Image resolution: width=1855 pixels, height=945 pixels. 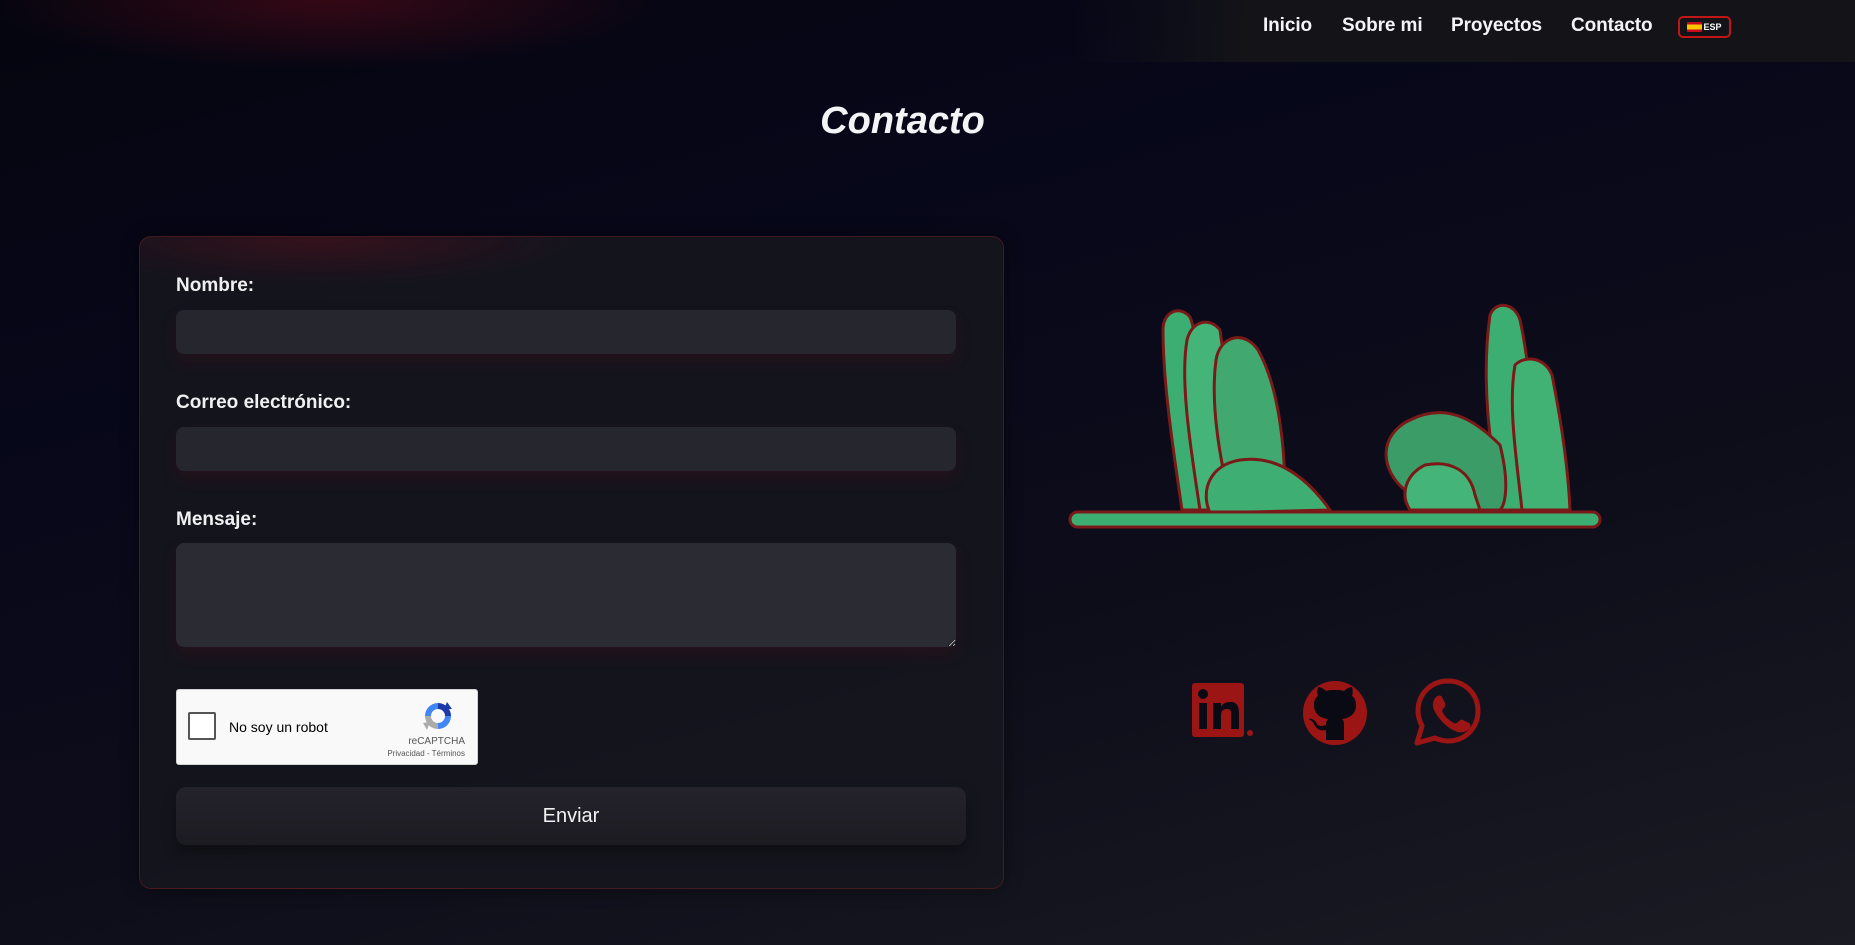 I want to click on nav-link-contacto: Contacto, so click(x=1612, y=26).